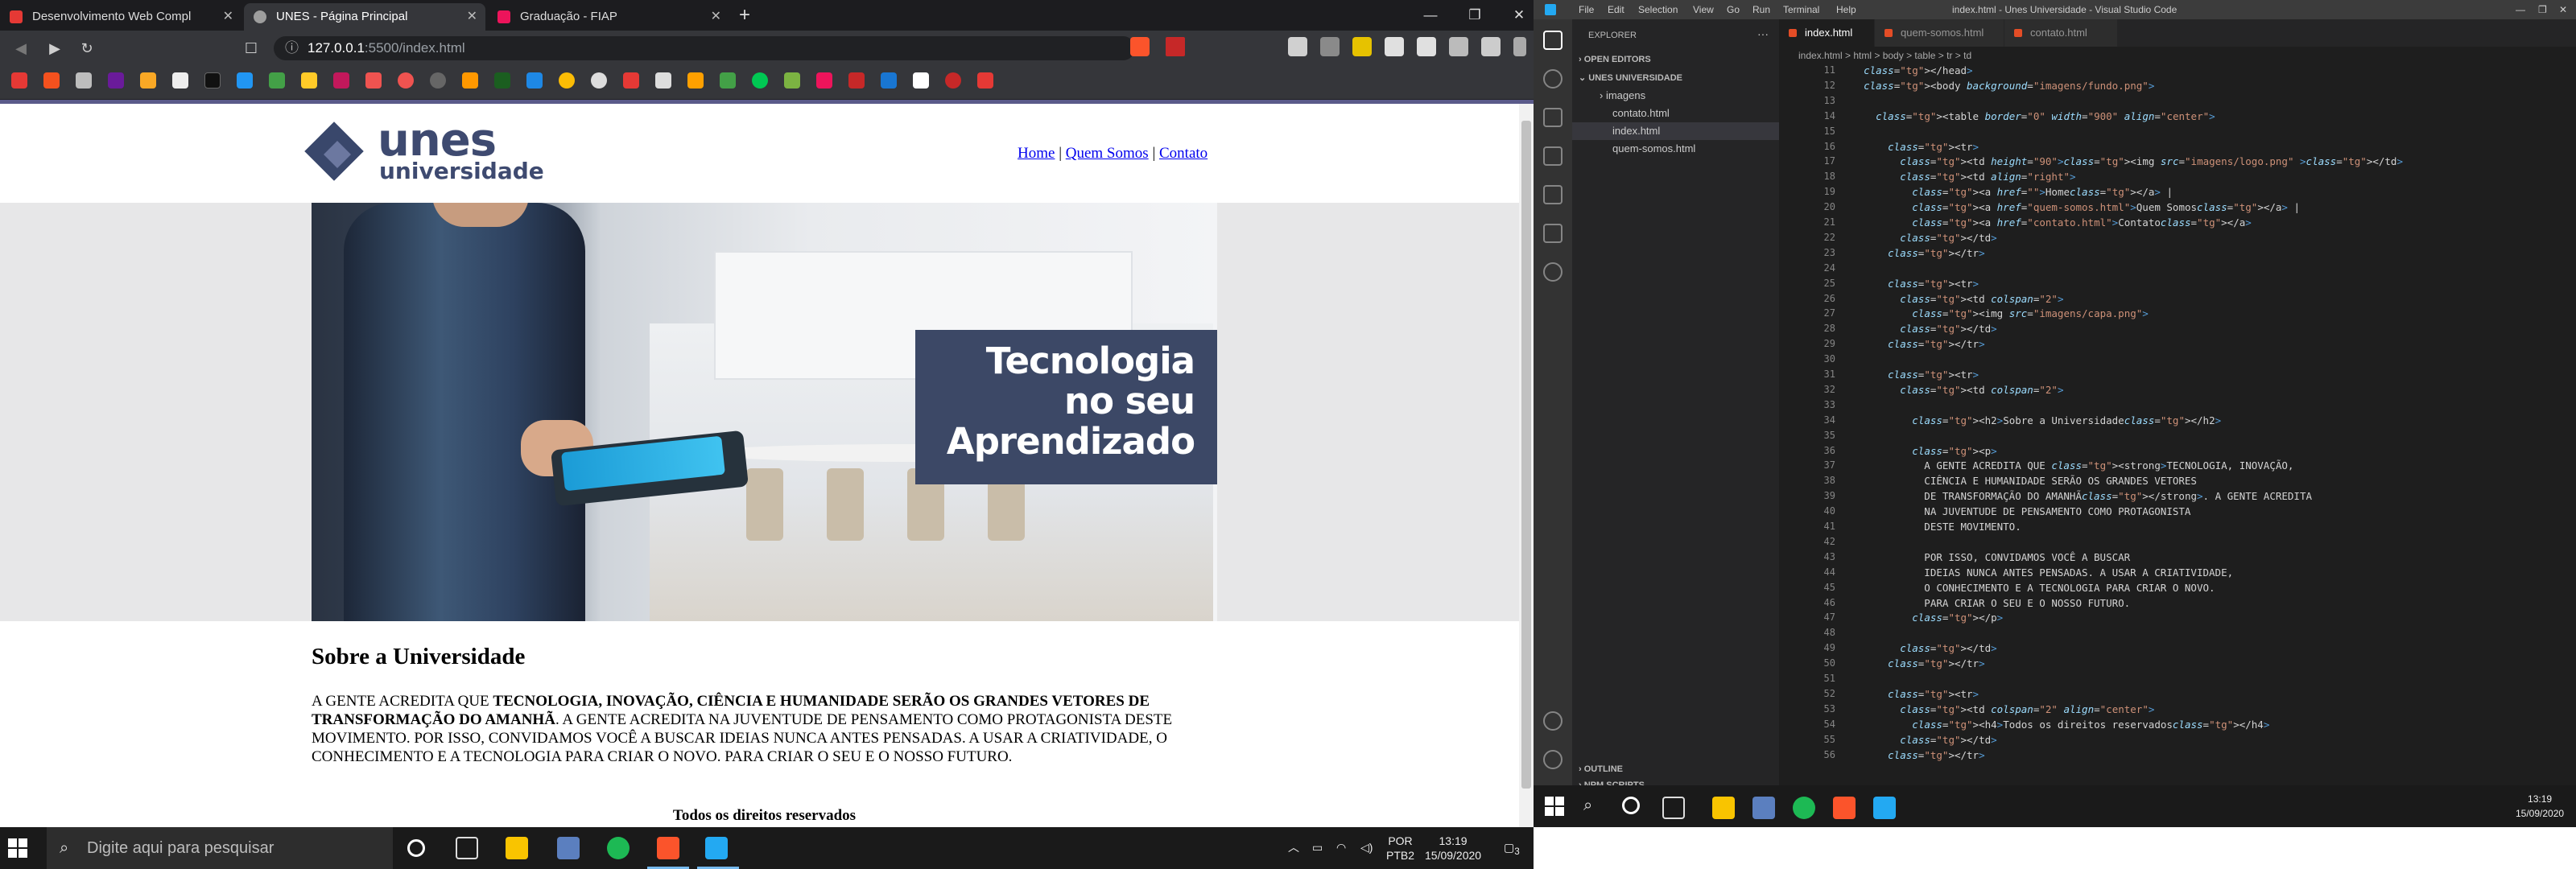 Image resolution: width=2576 pixels, height=869 pixels. What do you see at coordinates (1675, 113) in the screenshot?
I see `file-contato: contato.html` at bounding box center [1675, 113].